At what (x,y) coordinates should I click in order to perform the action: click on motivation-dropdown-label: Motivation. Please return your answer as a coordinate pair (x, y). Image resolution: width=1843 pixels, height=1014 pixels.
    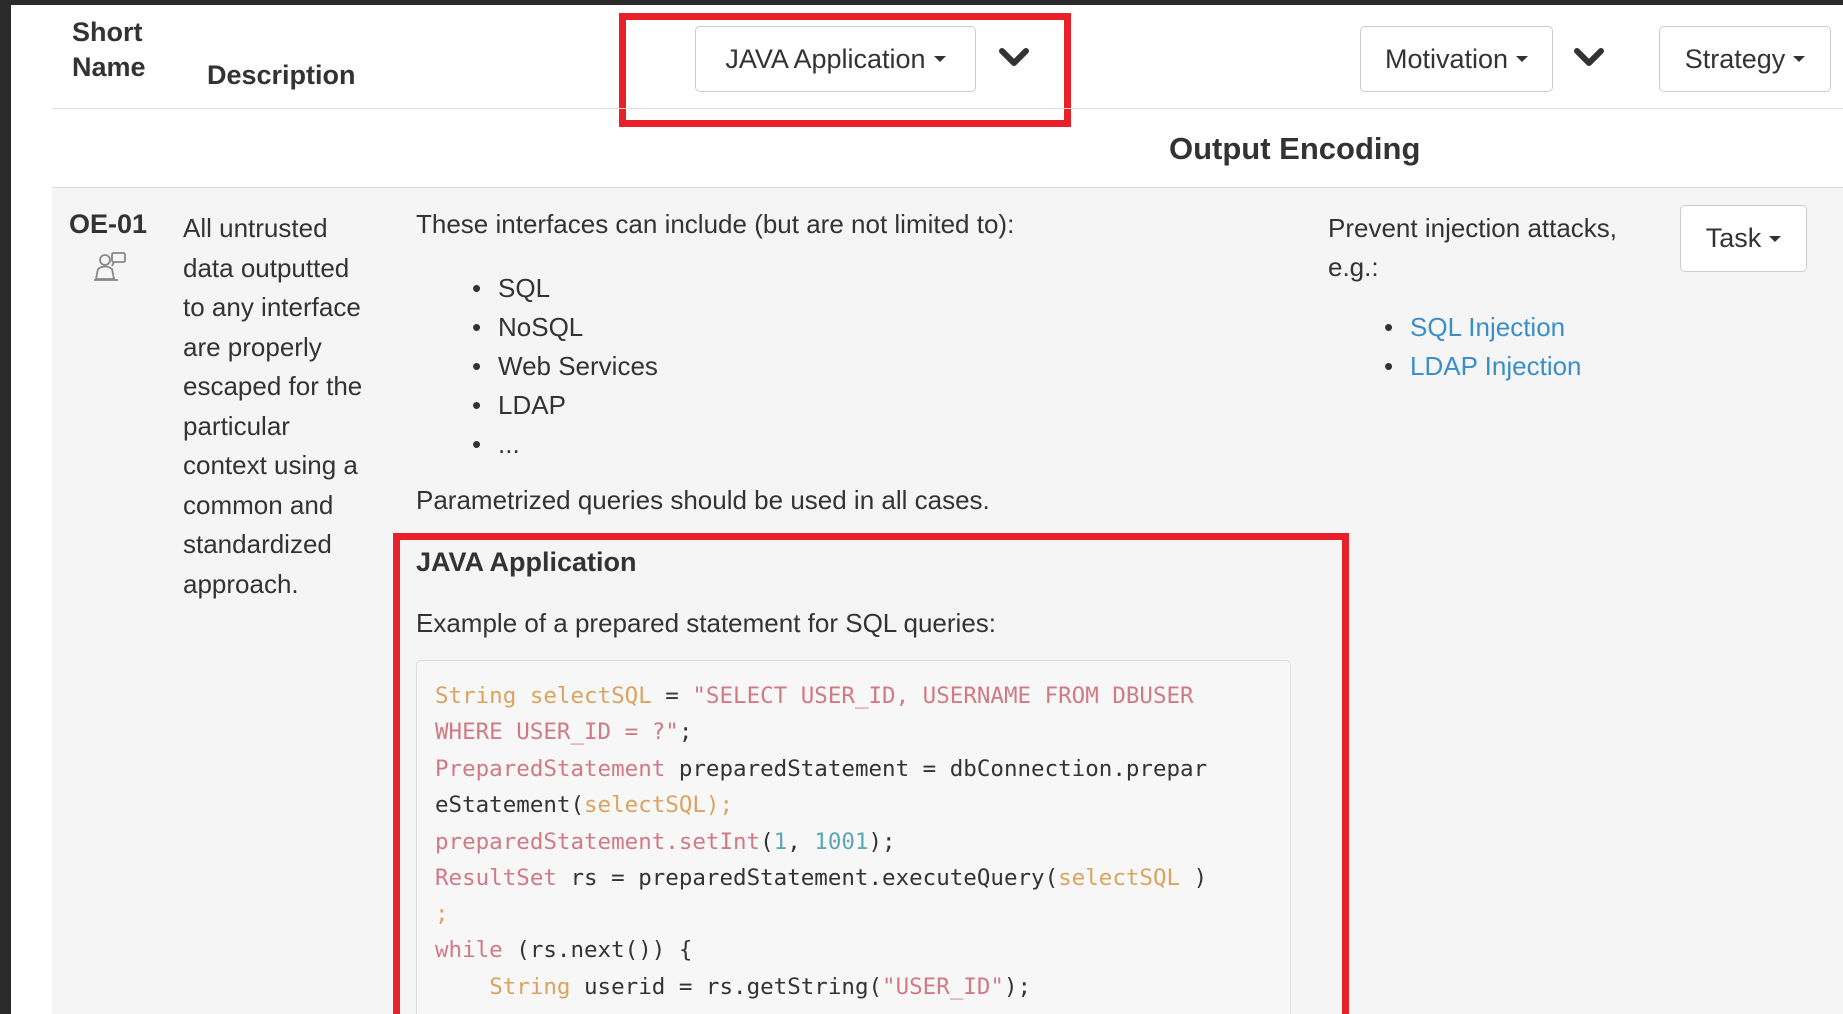
    Looking at the image, I should click on (1446, 58).